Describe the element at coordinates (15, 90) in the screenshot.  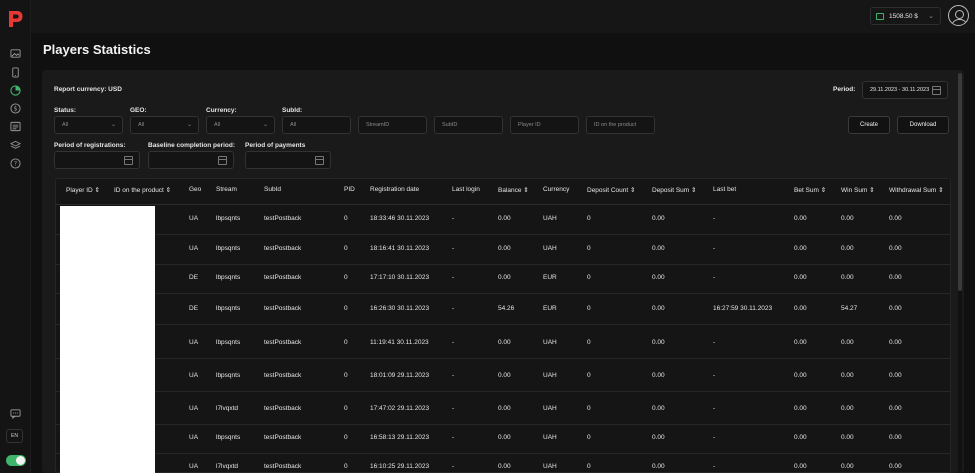
I see `statistics-icon` at that location.